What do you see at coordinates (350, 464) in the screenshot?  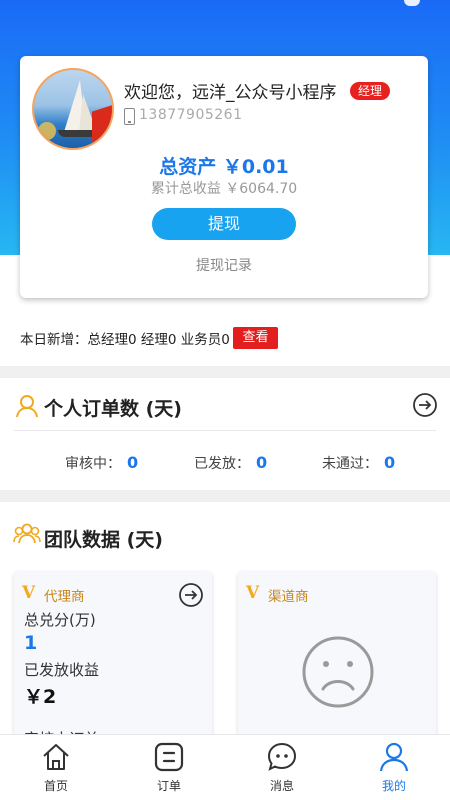 I see `stat-label: 未通过：` at bounding box center [350, 464].